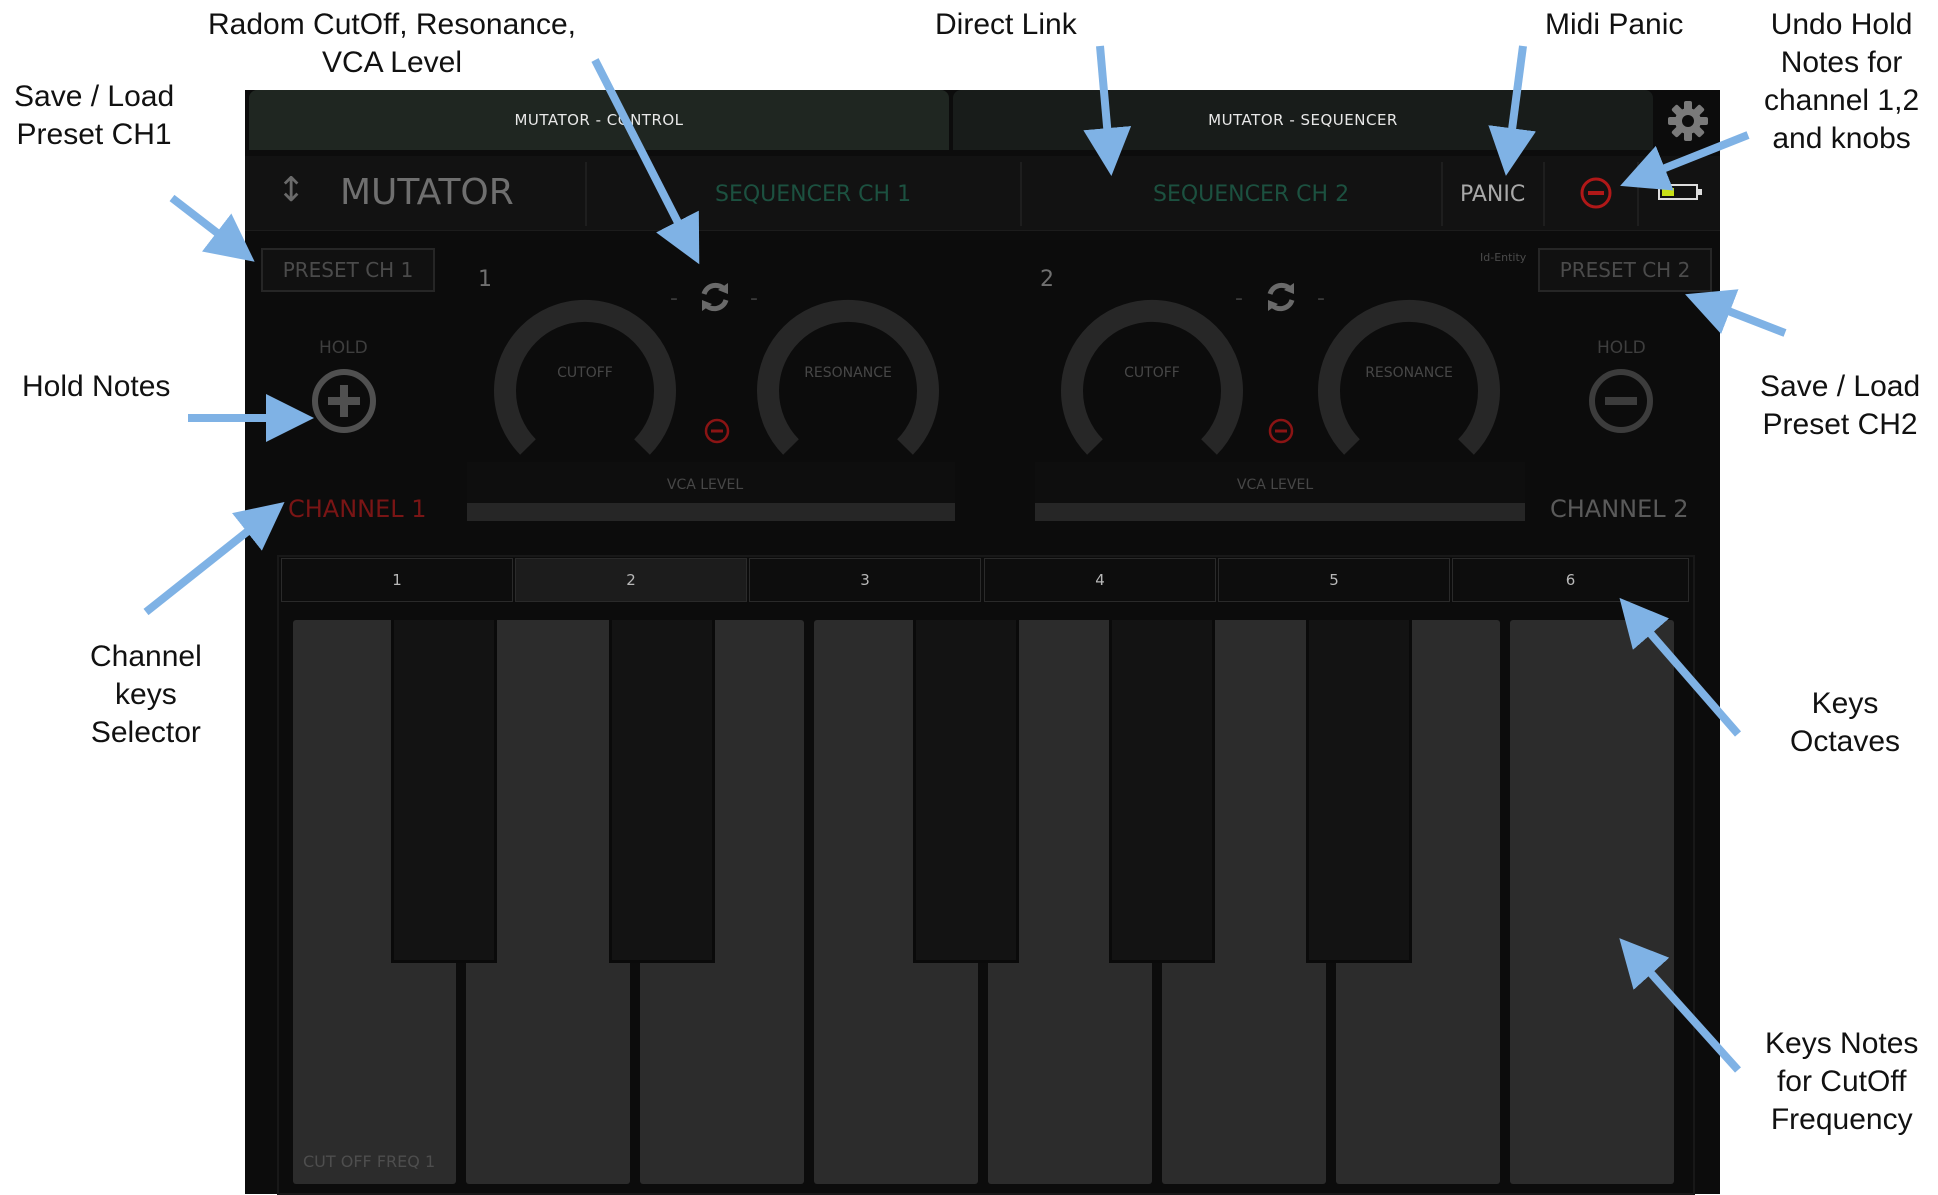 The image size is (1938, 1195). What do you see at coordinates (1680, 1005) in the screenshot?
I see `arrow-keys-notes` at bounding box center [1680, 1005].